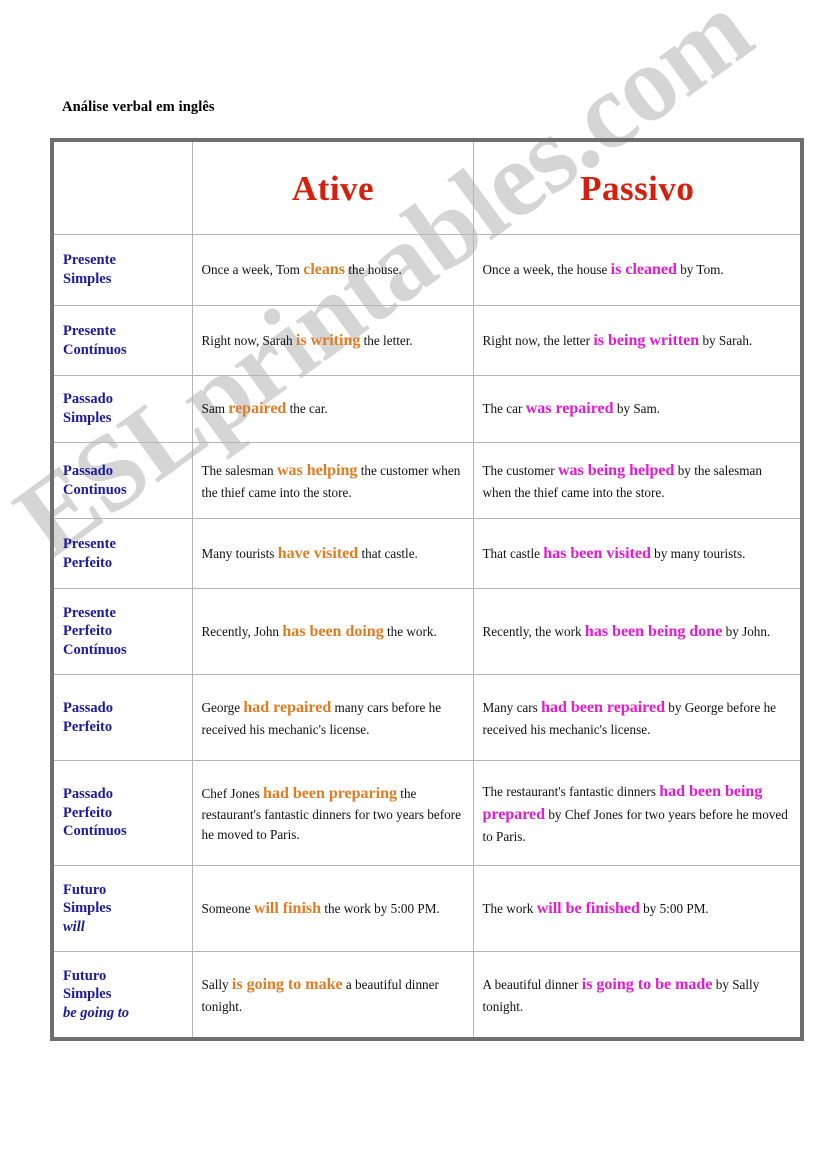 The height and width of the screenshot is (1169, 821). I want to click on tense-label-cell: Passado Simples, so click(122, 409).